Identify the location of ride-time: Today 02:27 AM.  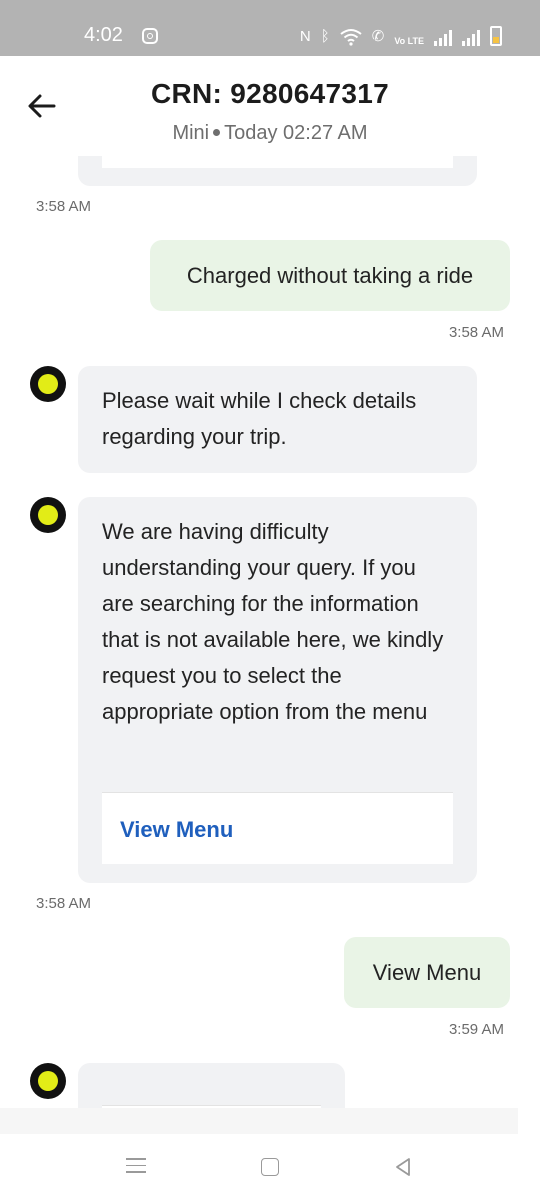
(296, 133).